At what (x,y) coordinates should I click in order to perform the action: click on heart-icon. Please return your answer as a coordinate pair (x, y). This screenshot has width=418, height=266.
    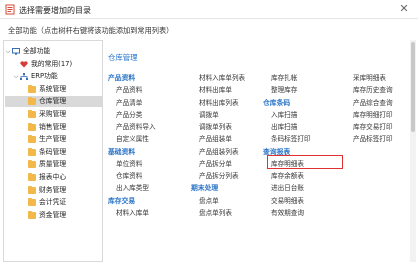
    Looking at the image, I should click on (24, 64).